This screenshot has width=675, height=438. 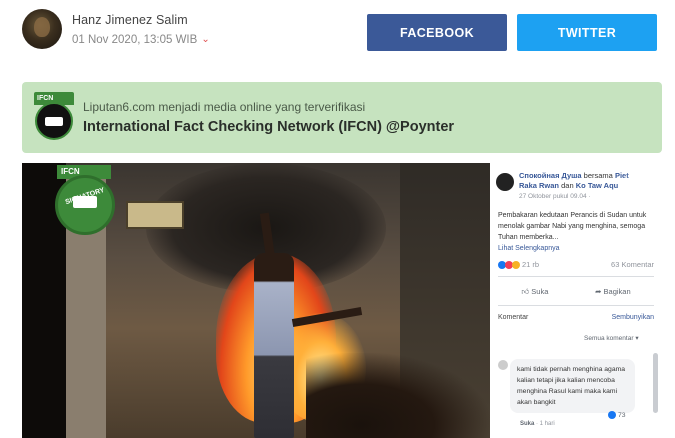 What do you see at coordinates (529, 248) in the screenshot?
I see `fb-see-more: Lihat Selengkapnya` at bounding box center [529, 248].